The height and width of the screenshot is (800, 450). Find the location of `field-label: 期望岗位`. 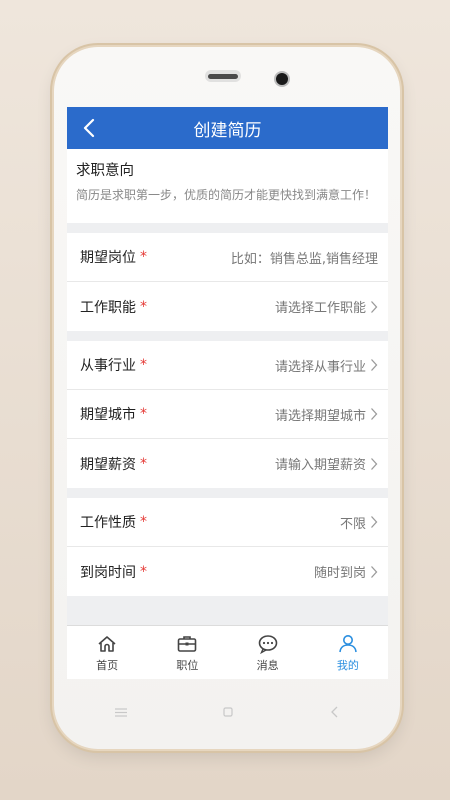

field-label: 期望岗位 is located at coordinates (108, 258).